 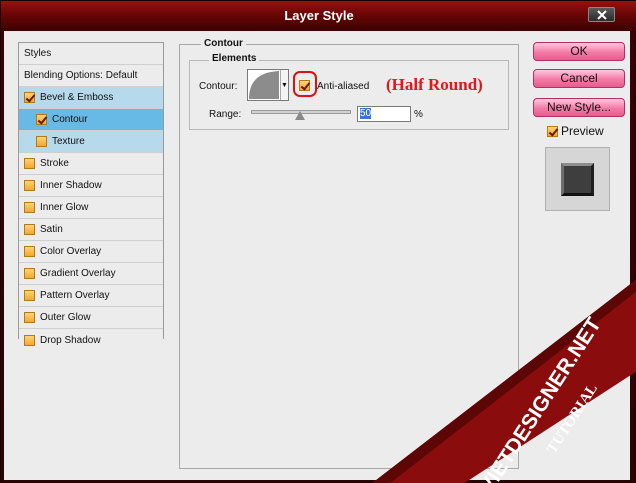 I want to click on style-item-drop-shadow: Drop Shadow, so click(x=91, y=340).